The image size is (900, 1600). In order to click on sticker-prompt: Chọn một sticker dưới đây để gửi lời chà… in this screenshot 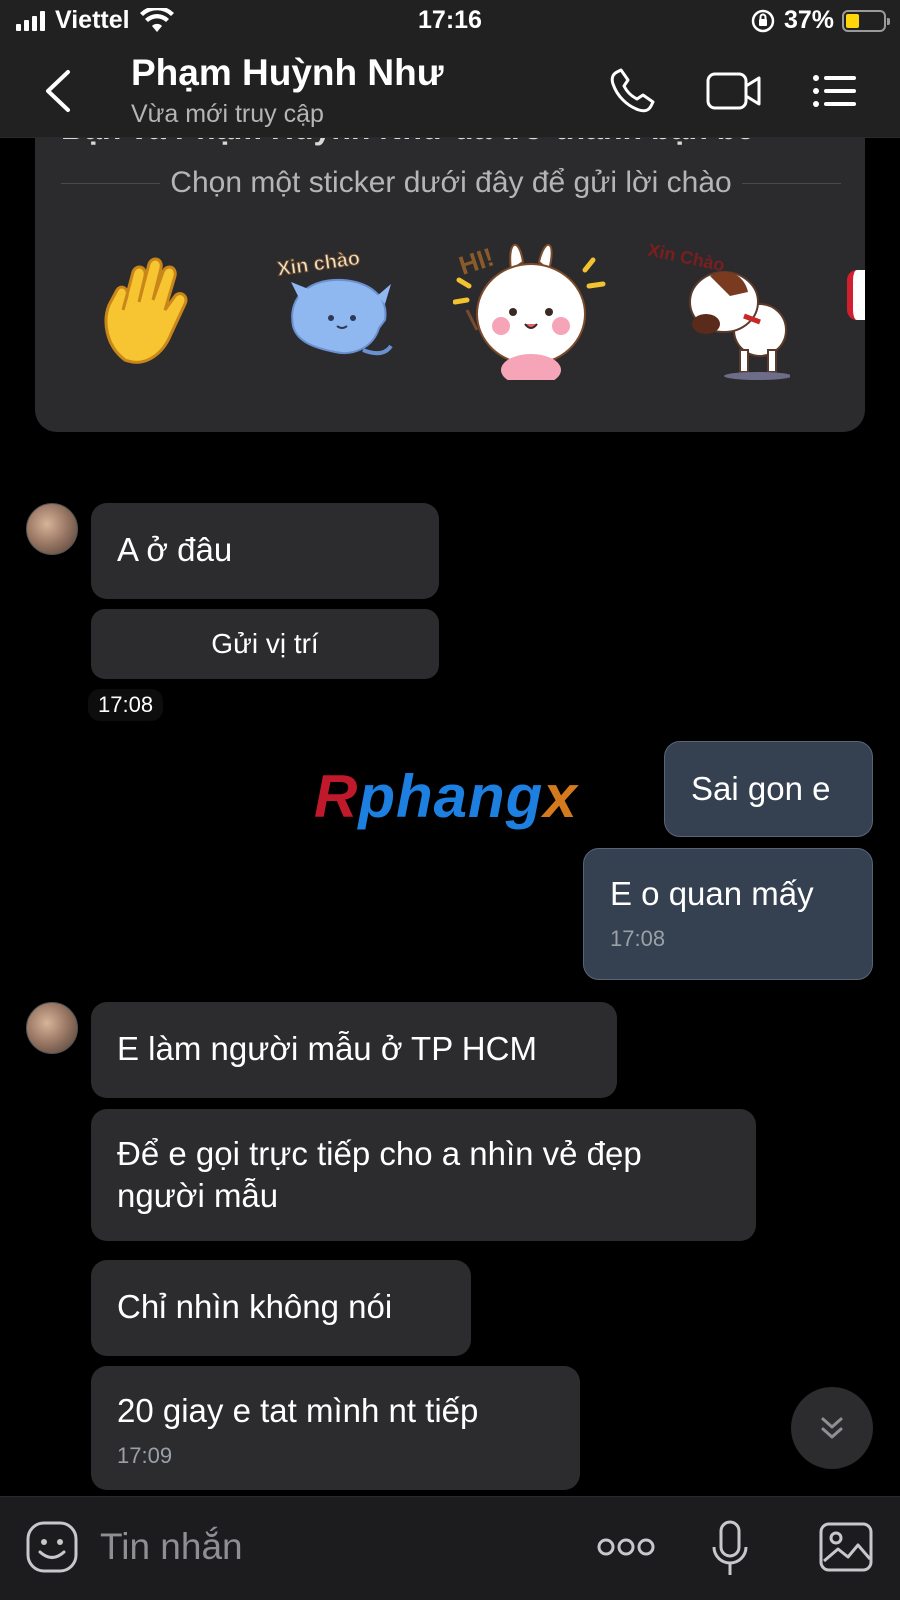, I will do `click(451, 182)`.